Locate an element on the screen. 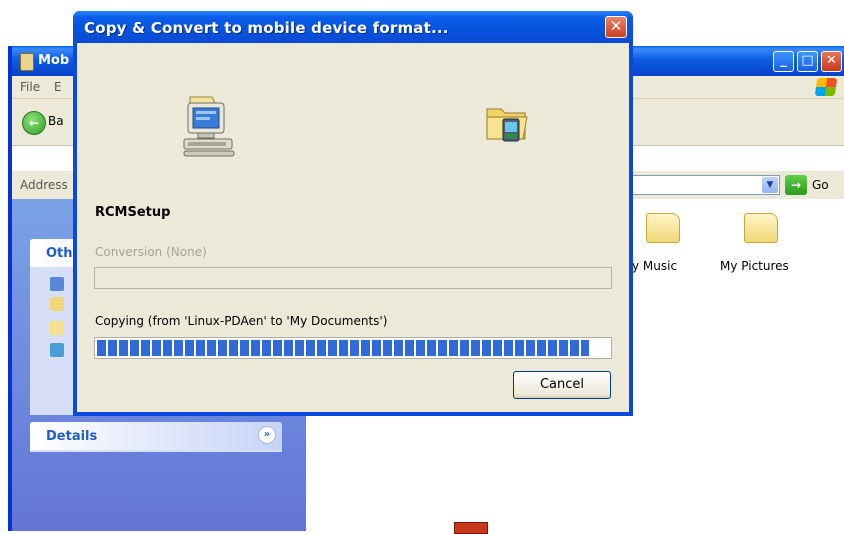  taskbar-item-icon is located at coordinates (471, 528).